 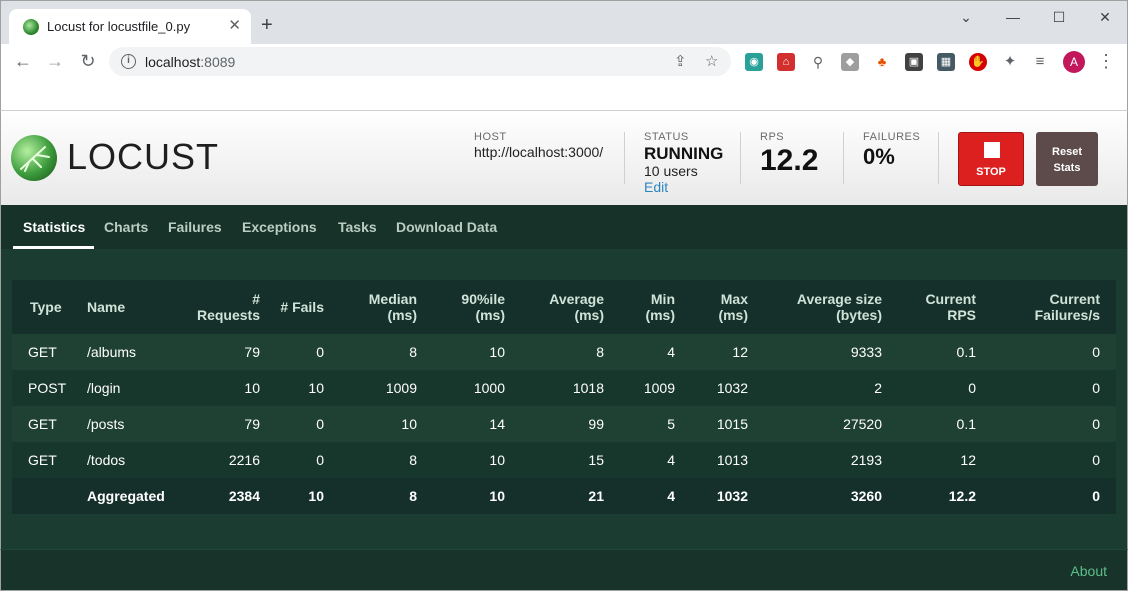 What do you see at coordinates (680, 61) in the screenshot?
I see `share-icon: ⇪` at bounding box center [680, 61].